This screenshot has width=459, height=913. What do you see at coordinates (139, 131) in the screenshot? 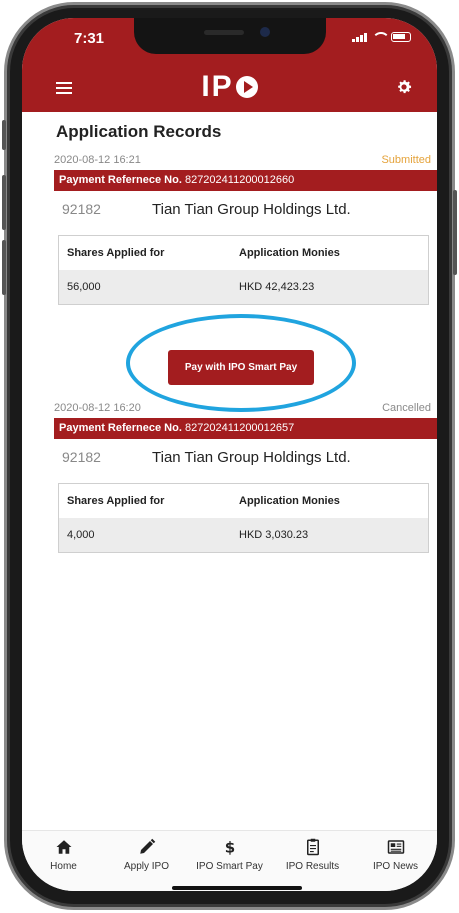
I see `page-title: Application Records` at bounding box center [139, 131].